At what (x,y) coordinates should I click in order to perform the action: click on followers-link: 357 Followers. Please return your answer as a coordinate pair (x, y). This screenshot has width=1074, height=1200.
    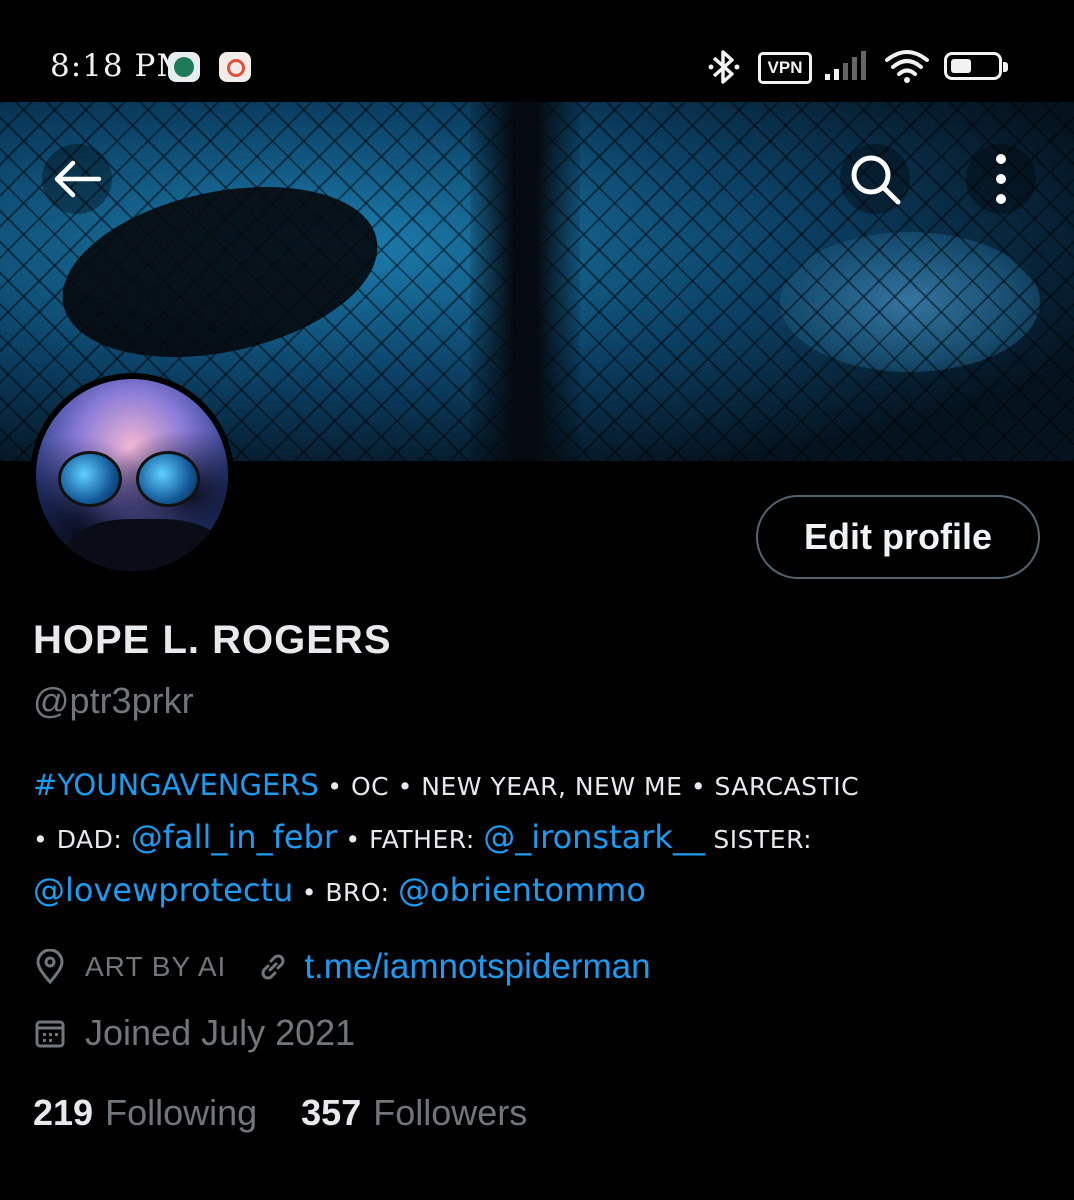
    Looking at the image, I should click on (414, 1113).